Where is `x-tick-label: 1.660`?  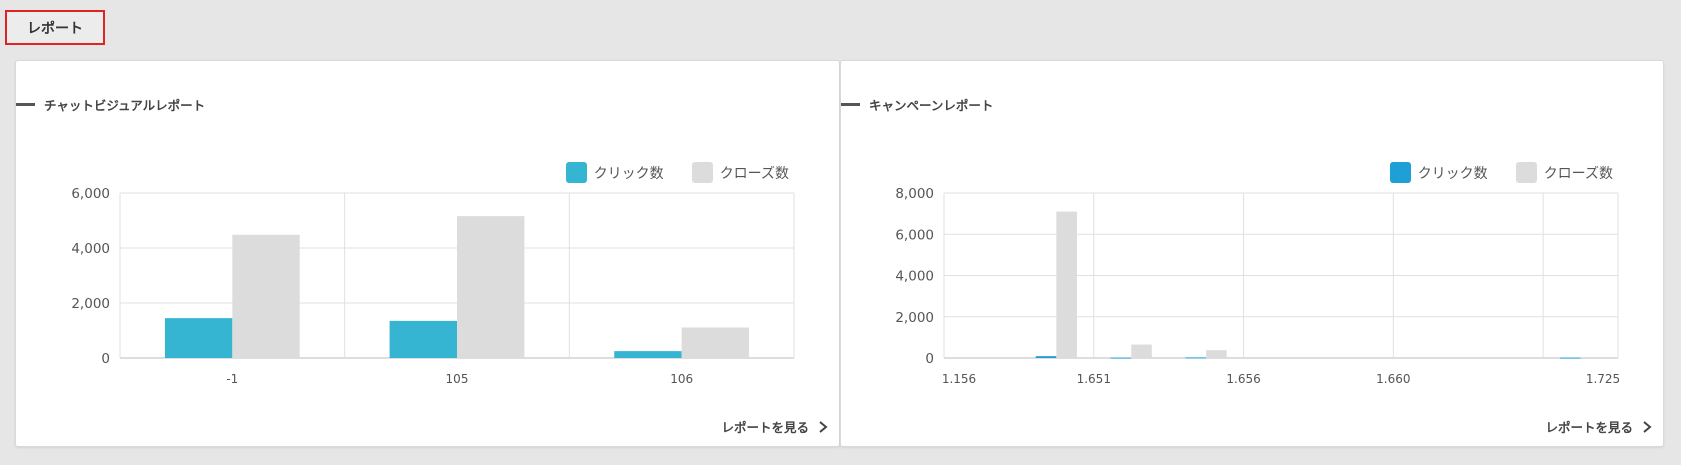 x-tick-label: 1.660 is located at coordinates (1393, 379).